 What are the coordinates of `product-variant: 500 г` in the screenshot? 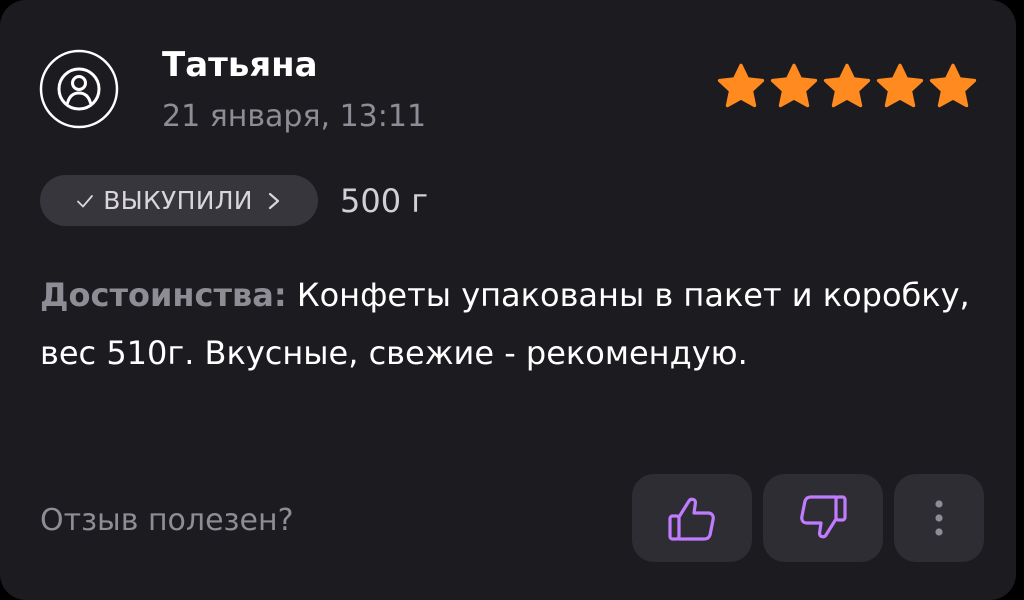 It's located at (384, 201).